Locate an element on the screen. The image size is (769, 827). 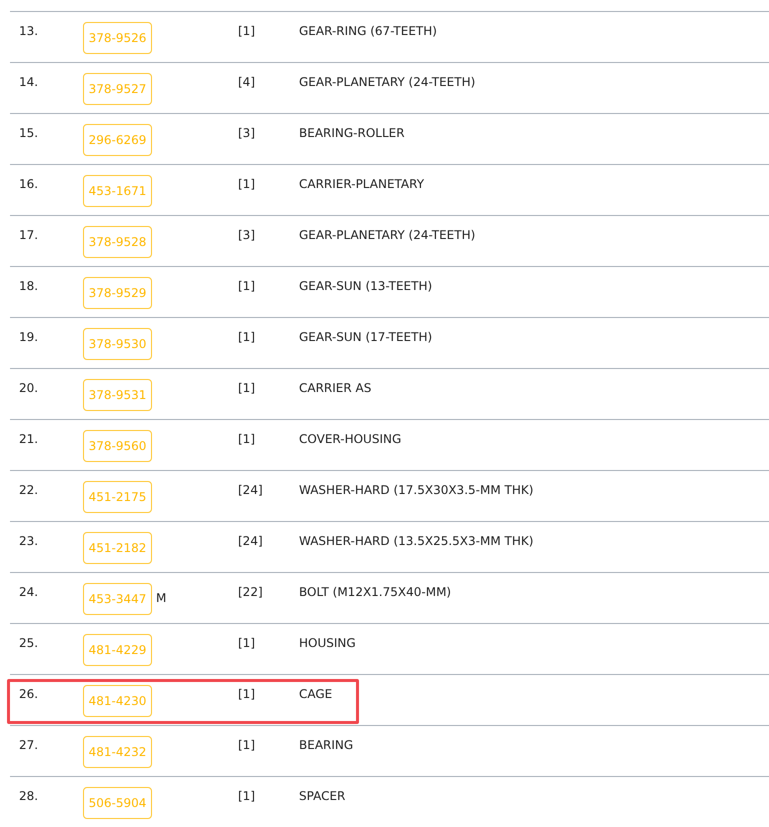
item-number: 19. is located at coordinates (29, 336).